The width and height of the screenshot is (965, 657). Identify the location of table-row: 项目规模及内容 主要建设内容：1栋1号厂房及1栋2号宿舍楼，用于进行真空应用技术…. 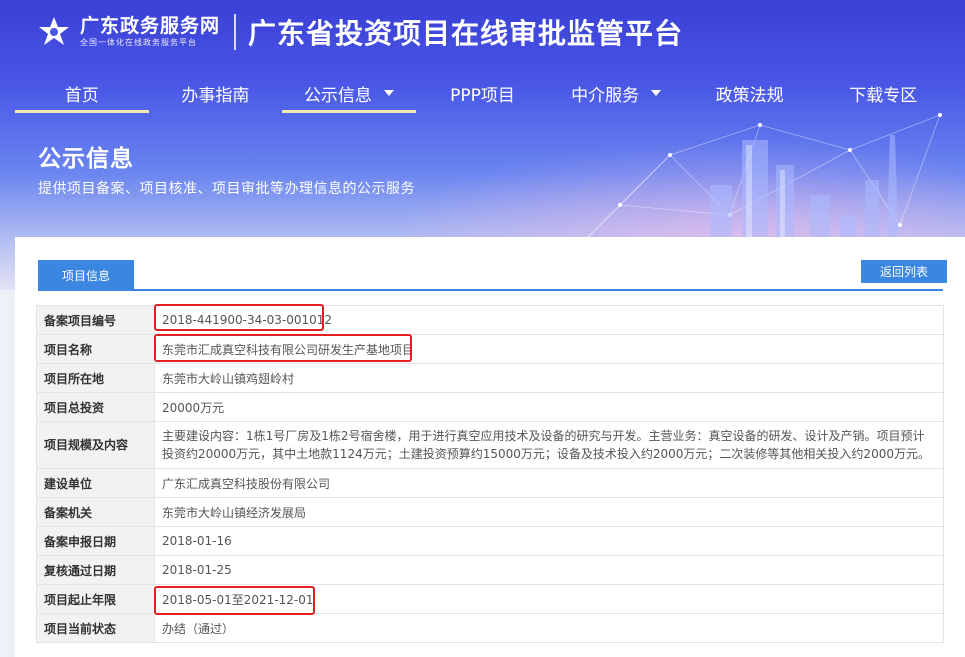
(490, 445).